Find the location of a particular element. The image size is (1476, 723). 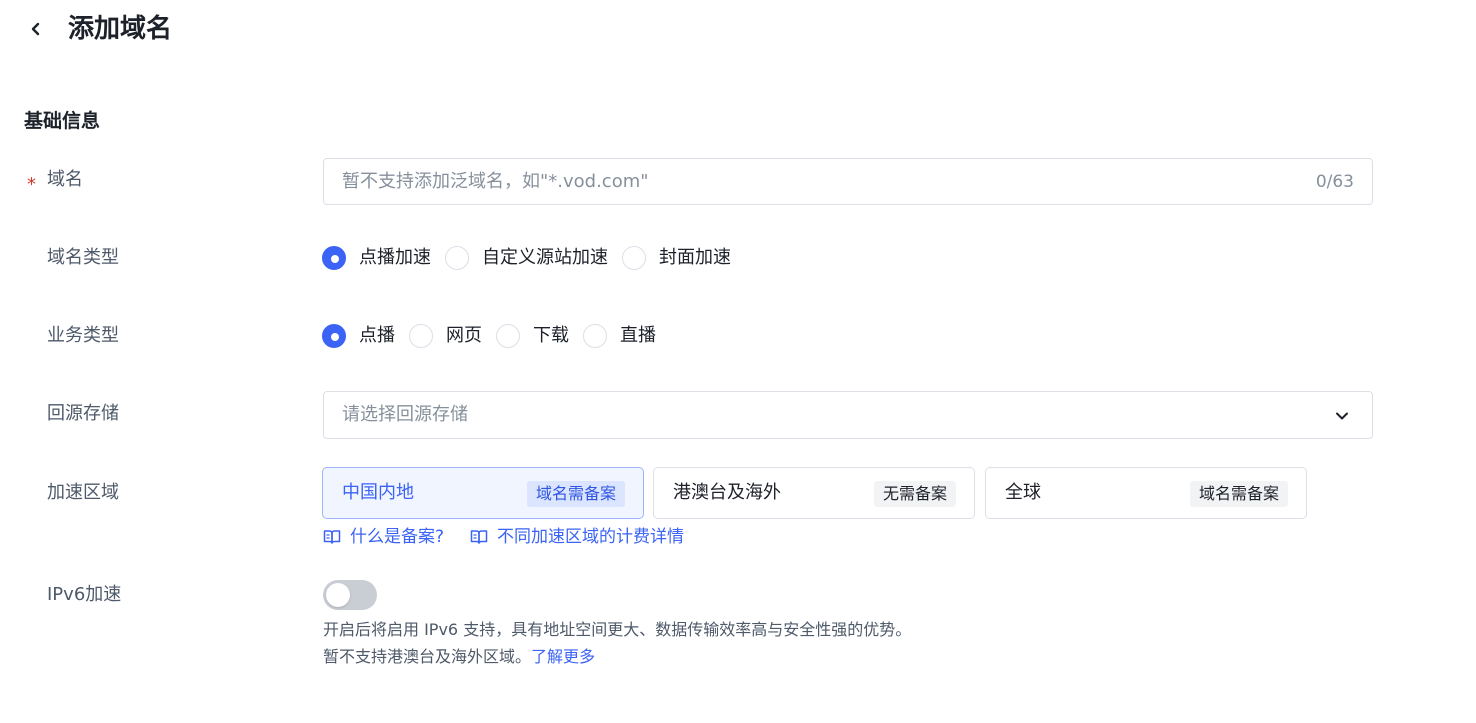

ipv6-label: IPv6加速 is located at coordinates (84, 594).